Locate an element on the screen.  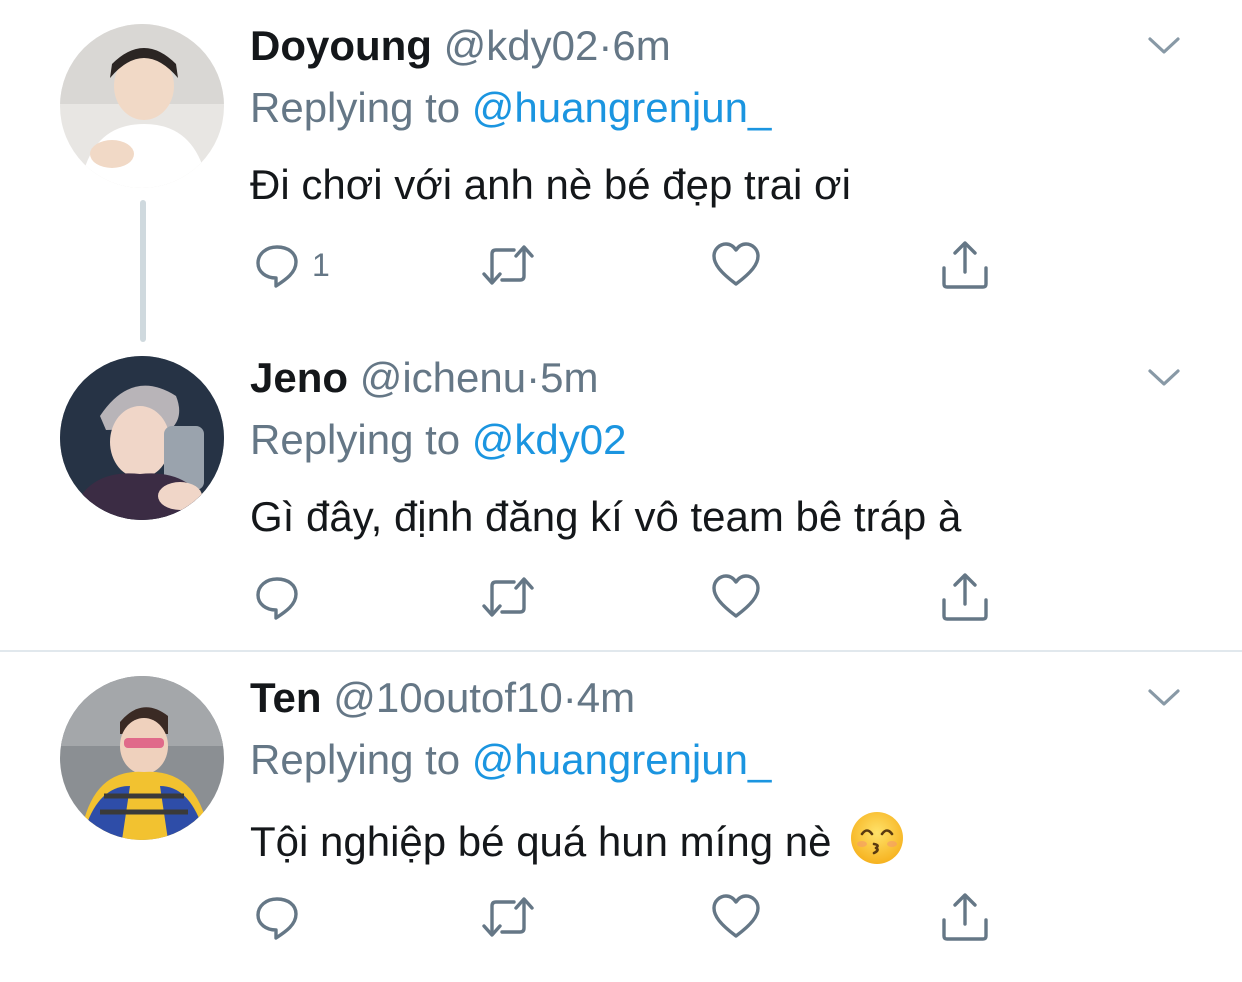
kissing-face-emoji is located at coordinates (877, 838).